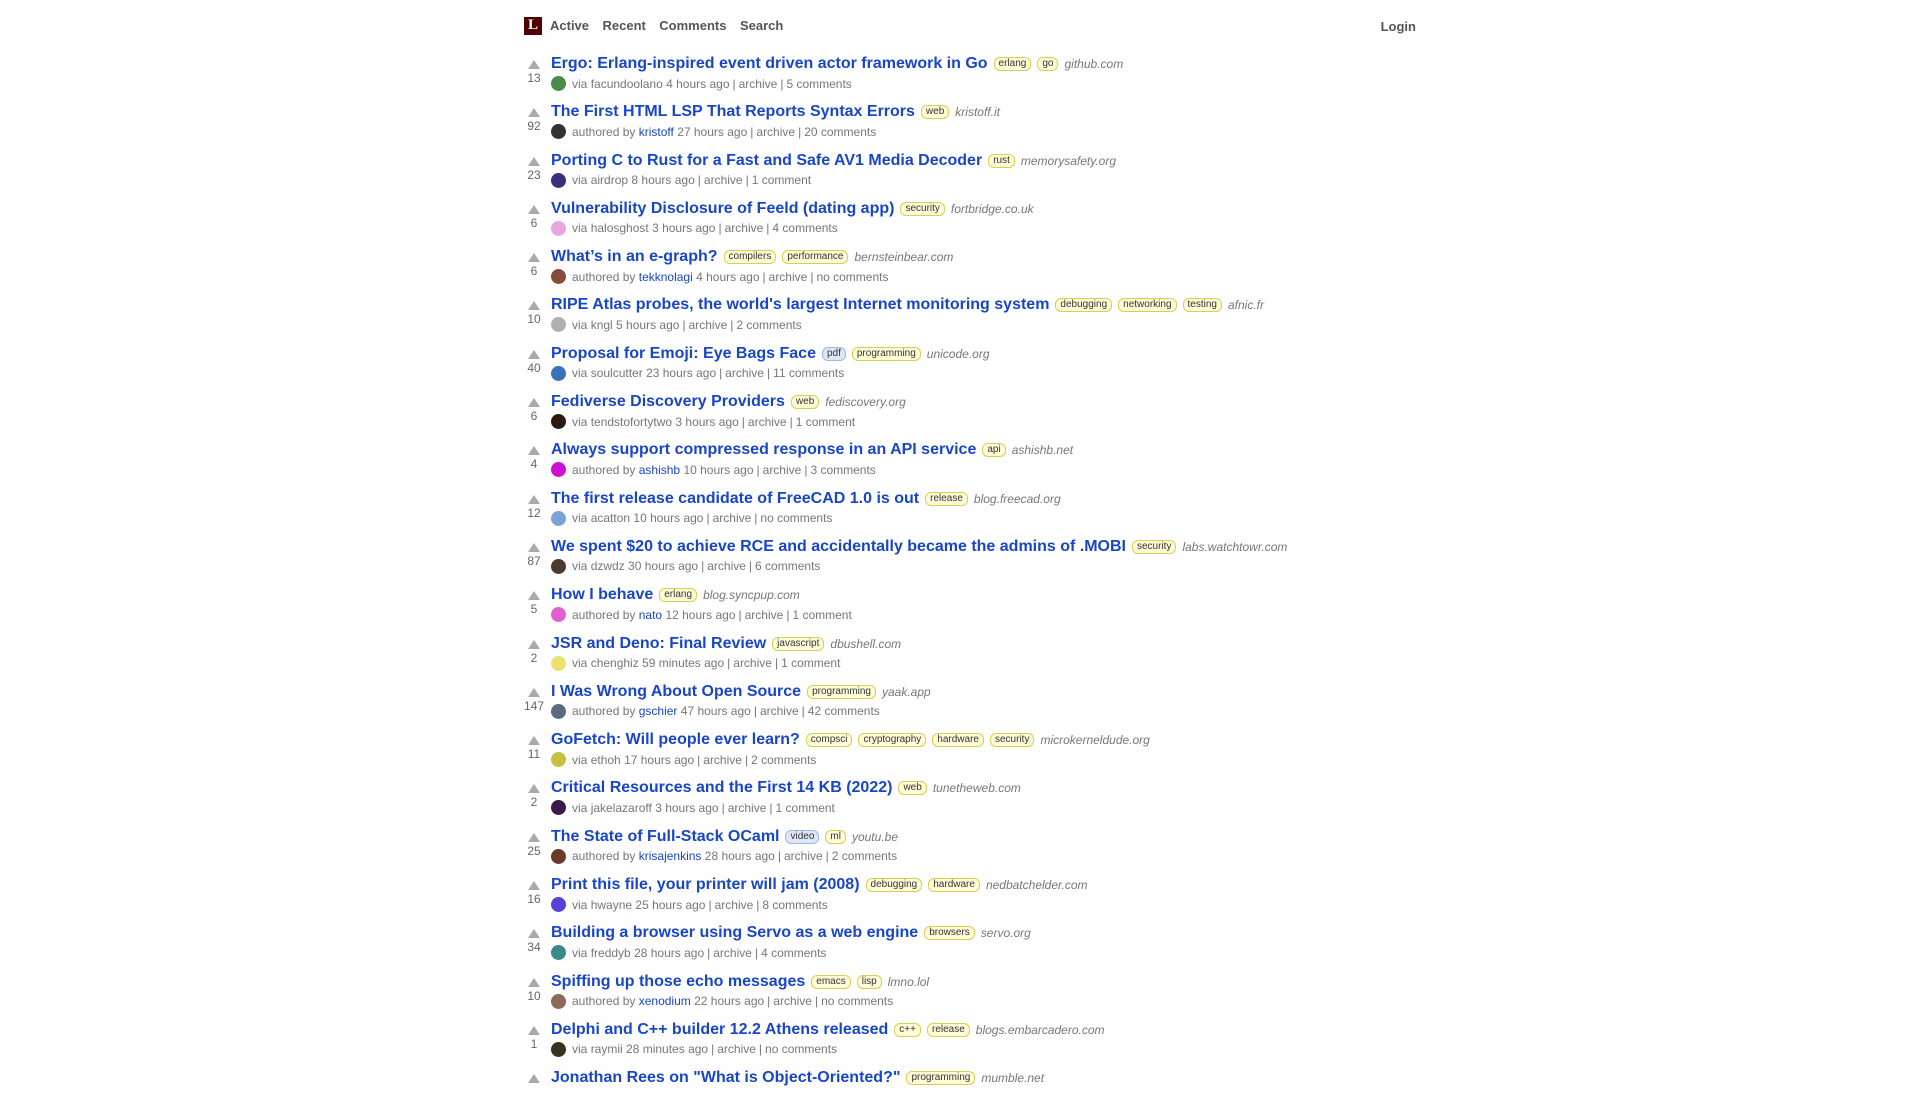  What do you see at coordinates (793, 953) in the screenshot?
I see `comments-link: 4 comments` at bounding box center [793, 953].